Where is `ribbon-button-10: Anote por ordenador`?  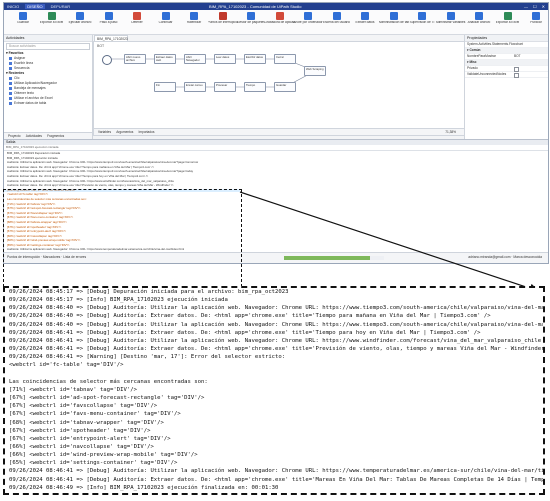
ribbon-button-10: Anote por ordenador is located at coordinates (308, 21).